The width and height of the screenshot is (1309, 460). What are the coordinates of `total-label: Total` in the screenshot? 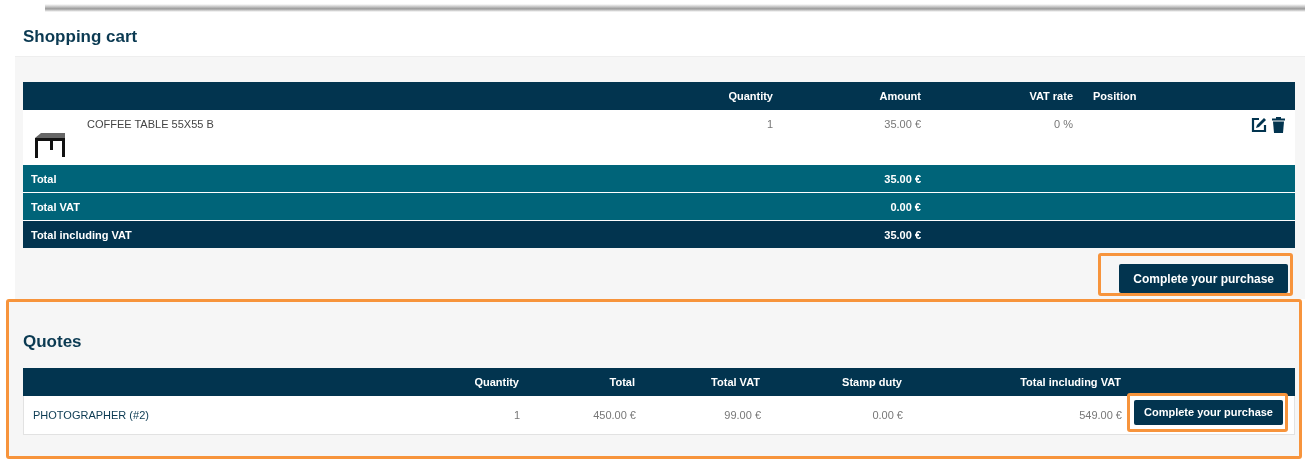 It's located at (44, 178).